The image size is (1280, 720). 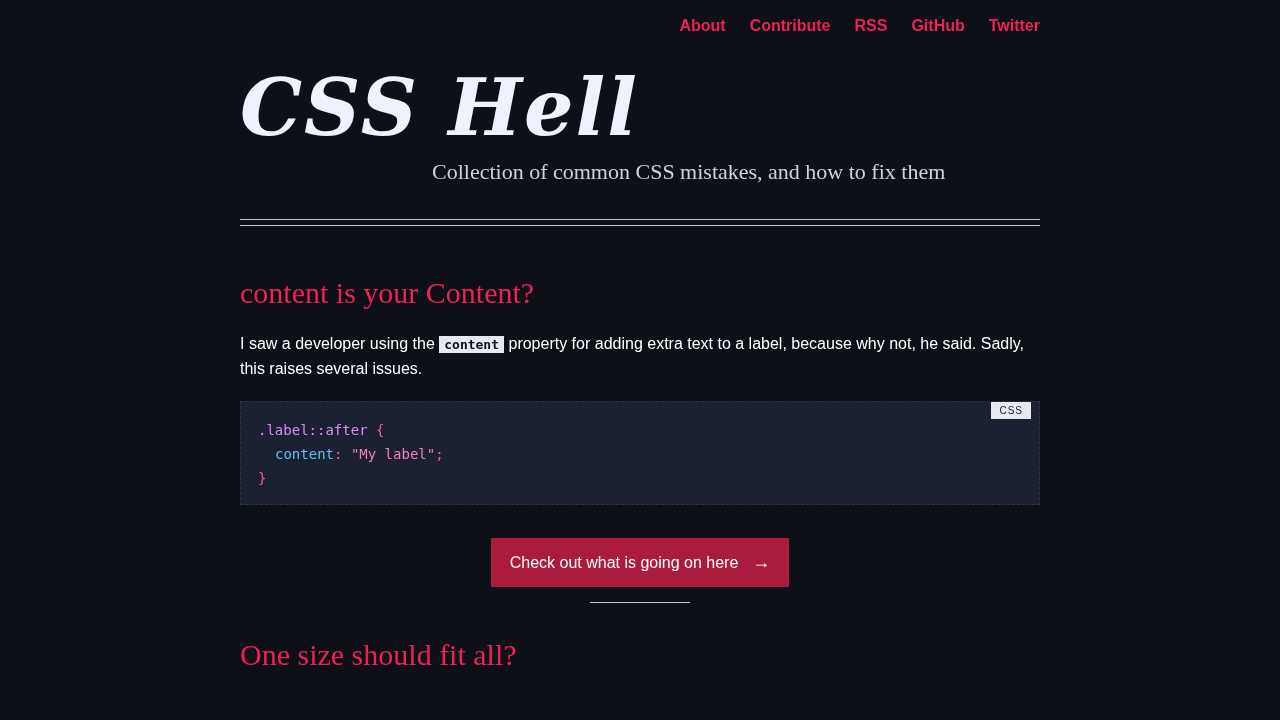 I want to click on article-heading: content is your Content?, so click(x=388, y=293).